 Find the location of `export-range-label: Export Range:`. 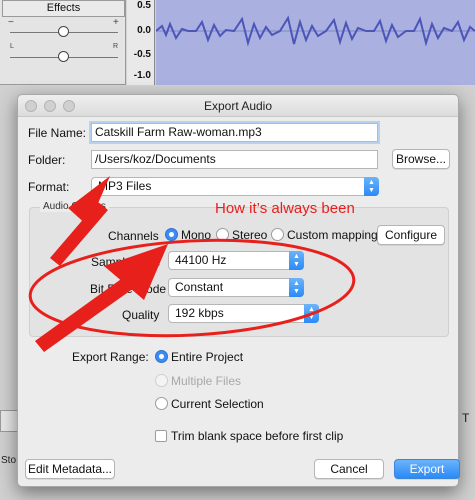

export-range-label: Export Range: is located at coordinates (110, 357).